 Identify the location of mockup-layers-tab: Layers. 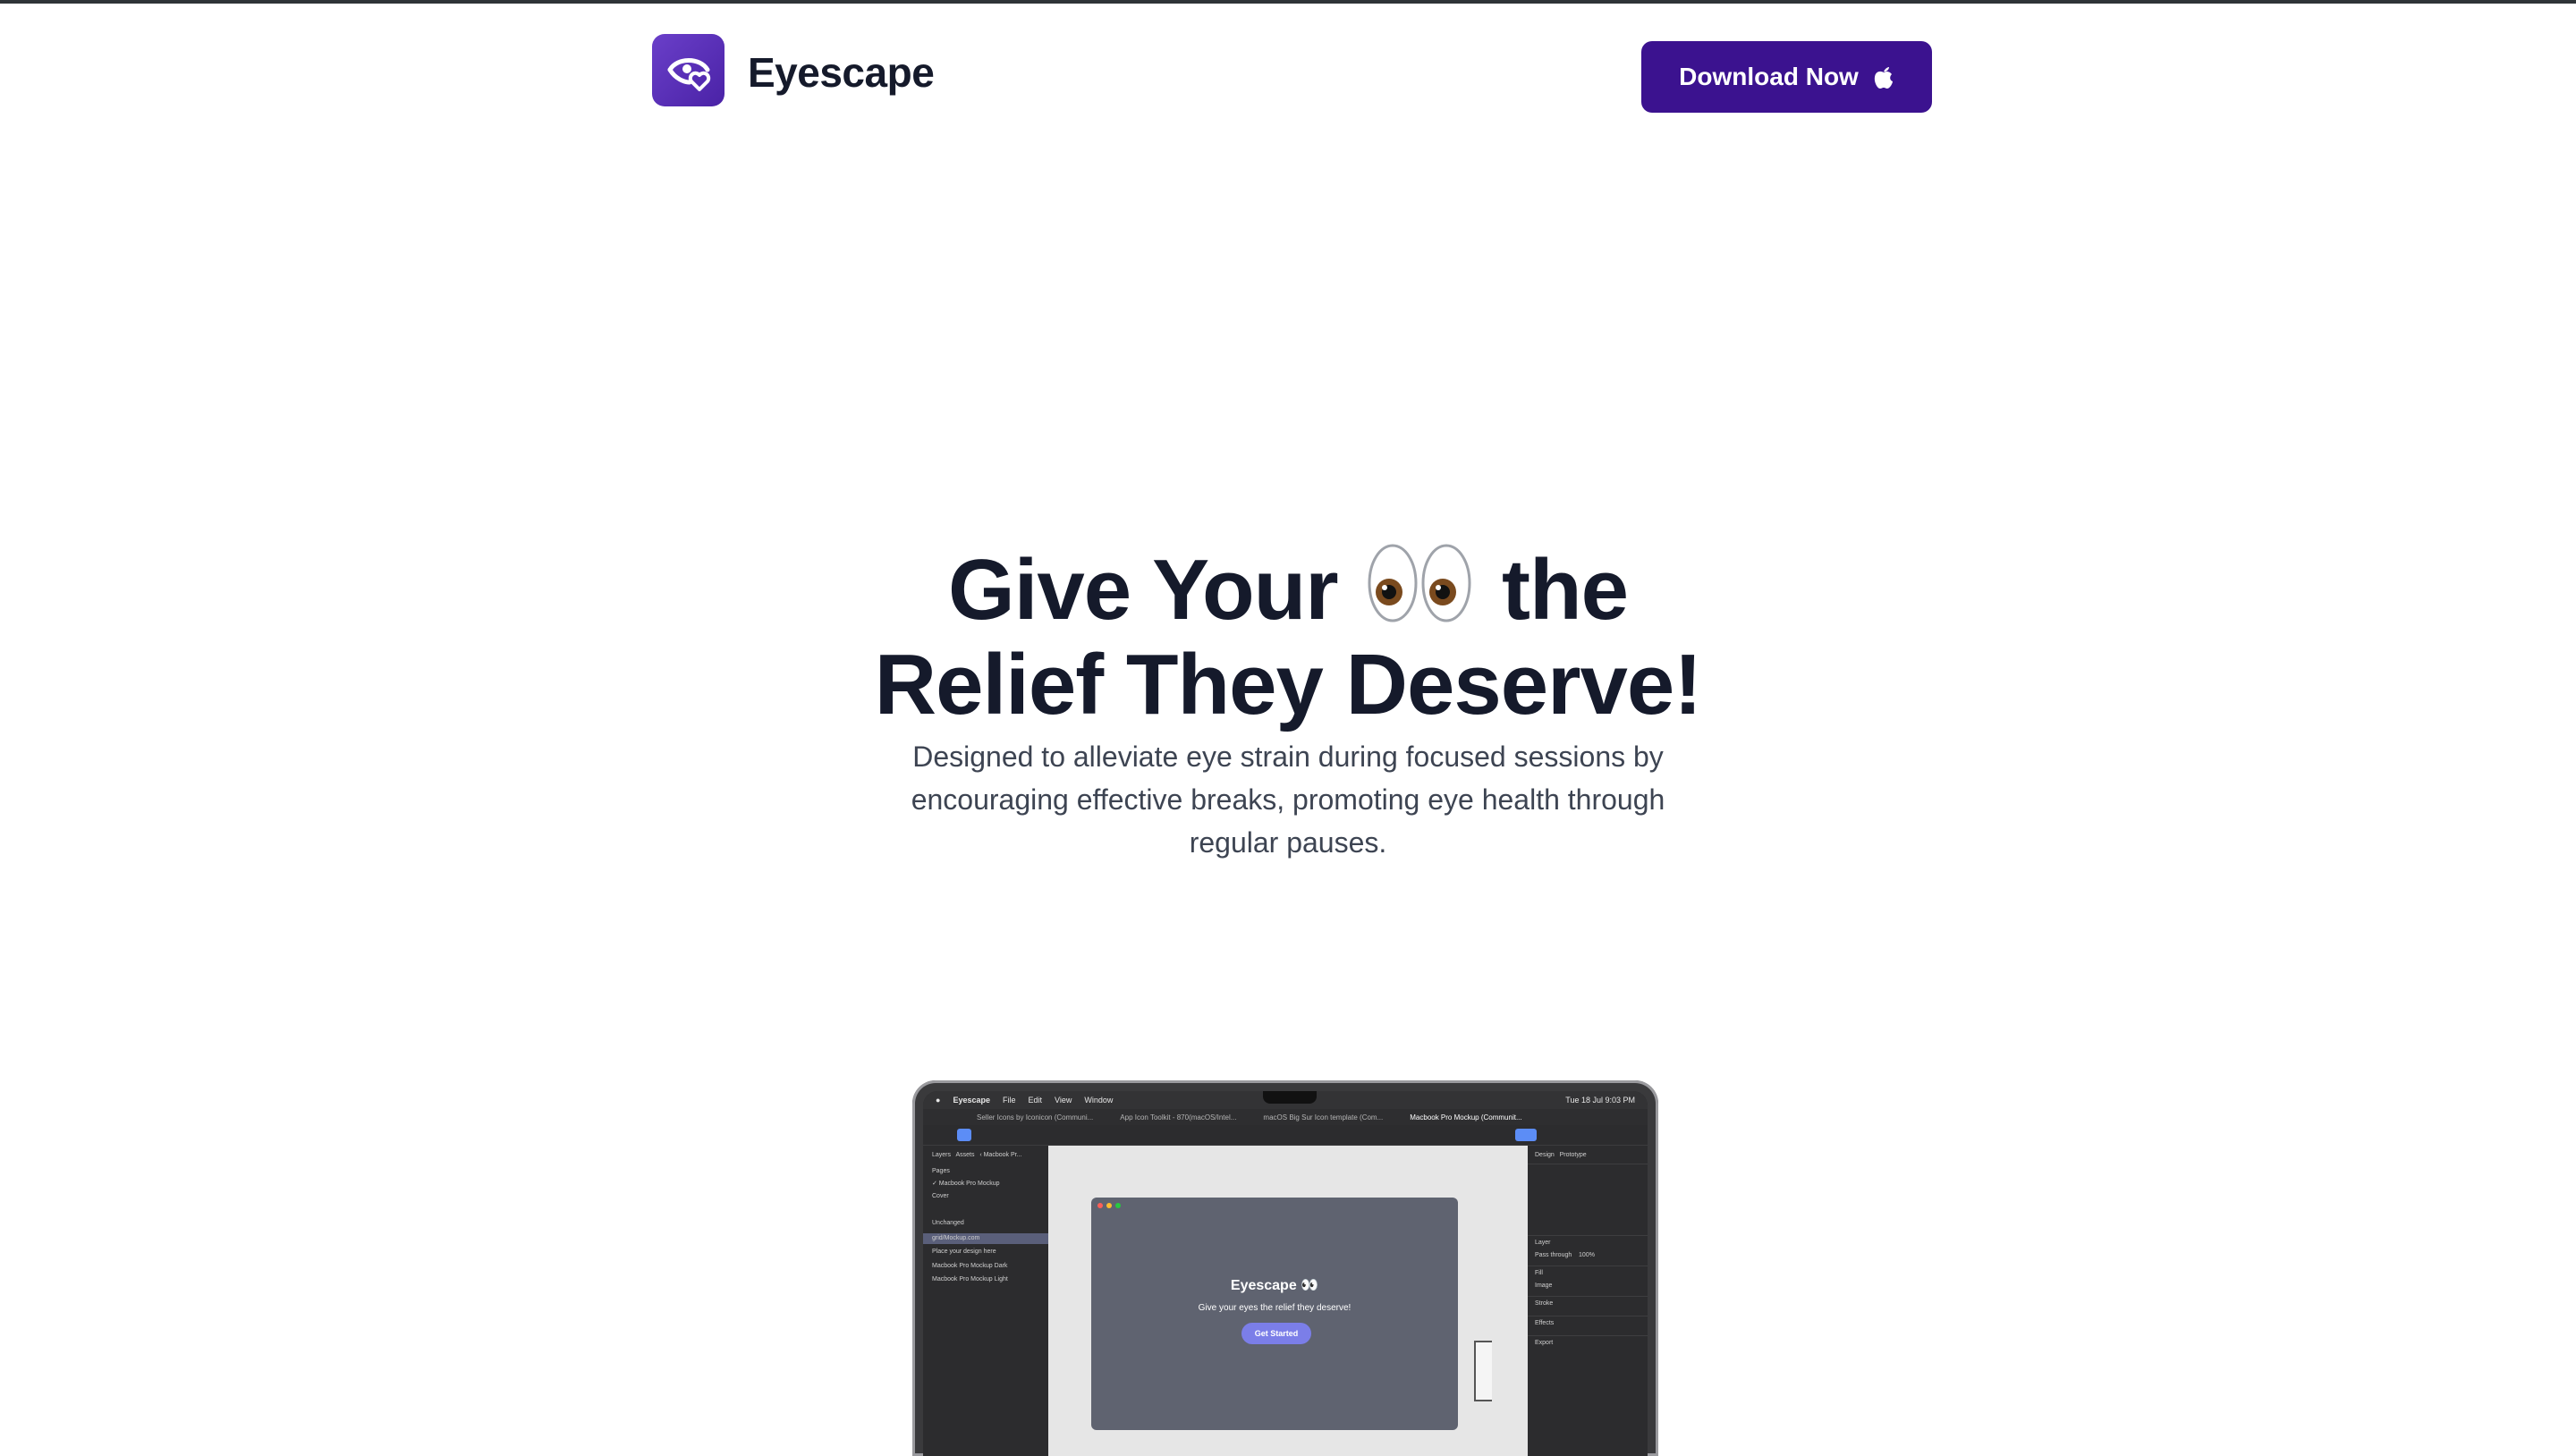
(942, 1155).